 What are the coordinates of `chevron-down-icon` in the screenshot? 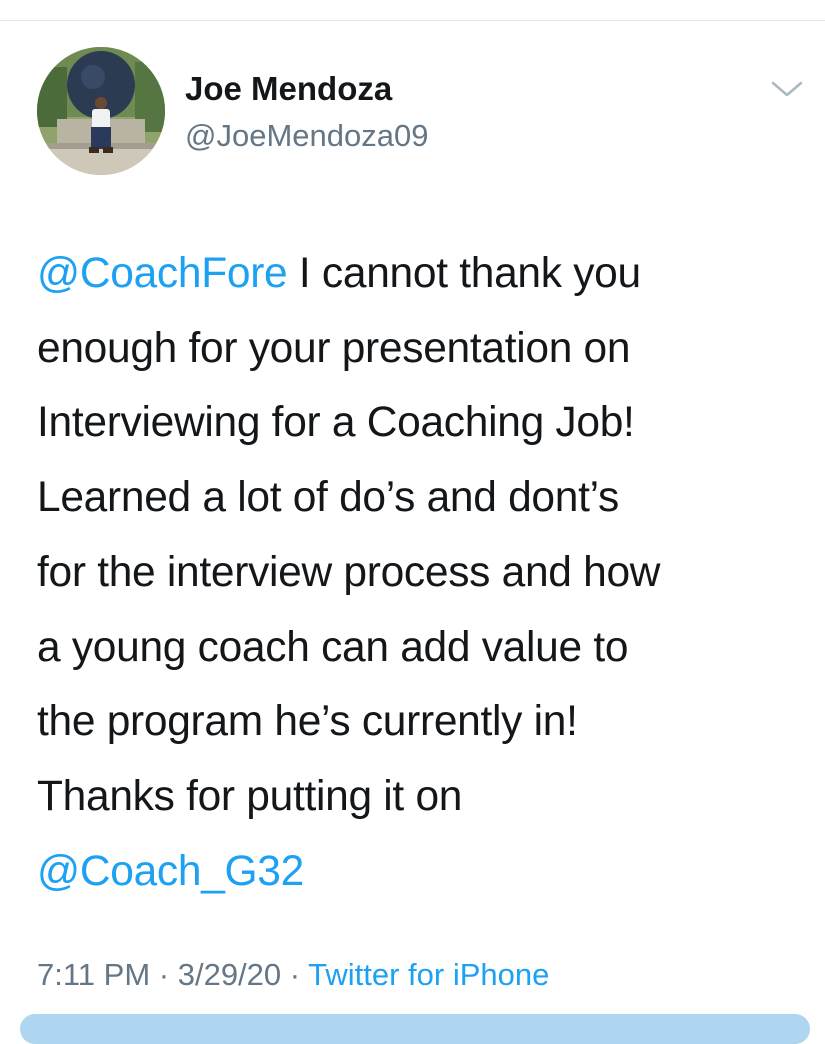 It's located at (787, 89).